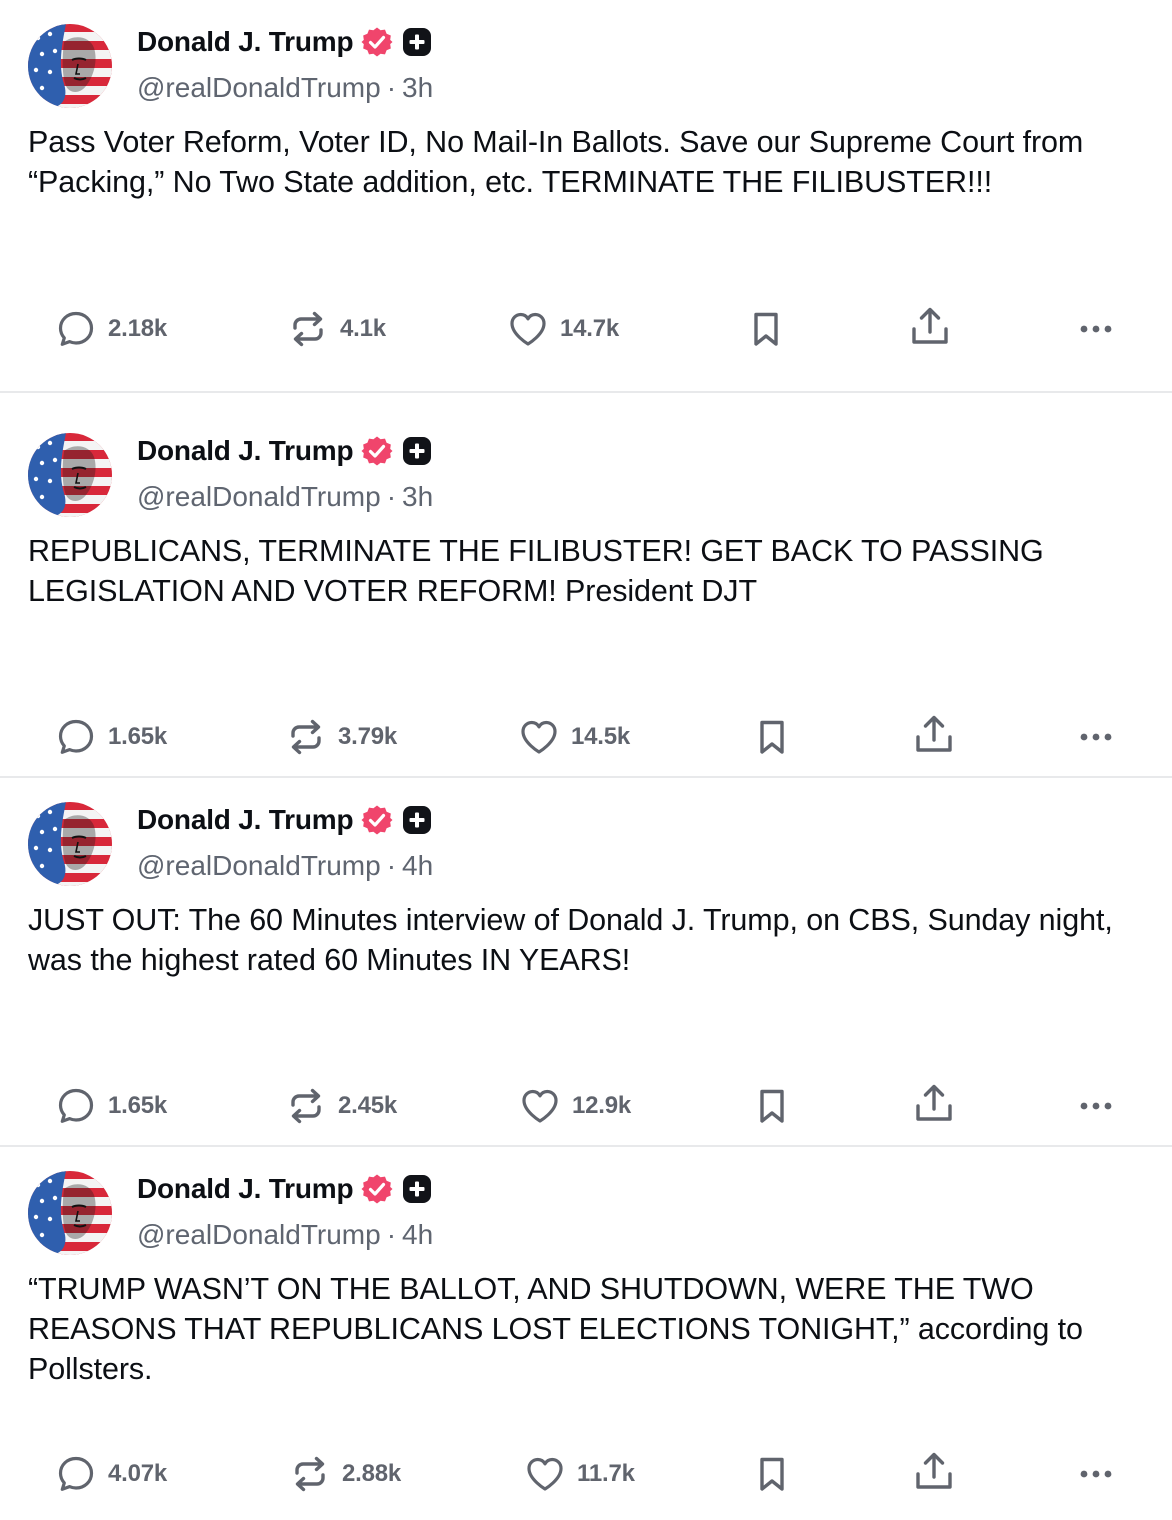  What do you see at coordinates (372, 1473) in the screenshot?
I see `repost-count: 2.88k` at bounding box center [372, 1473].